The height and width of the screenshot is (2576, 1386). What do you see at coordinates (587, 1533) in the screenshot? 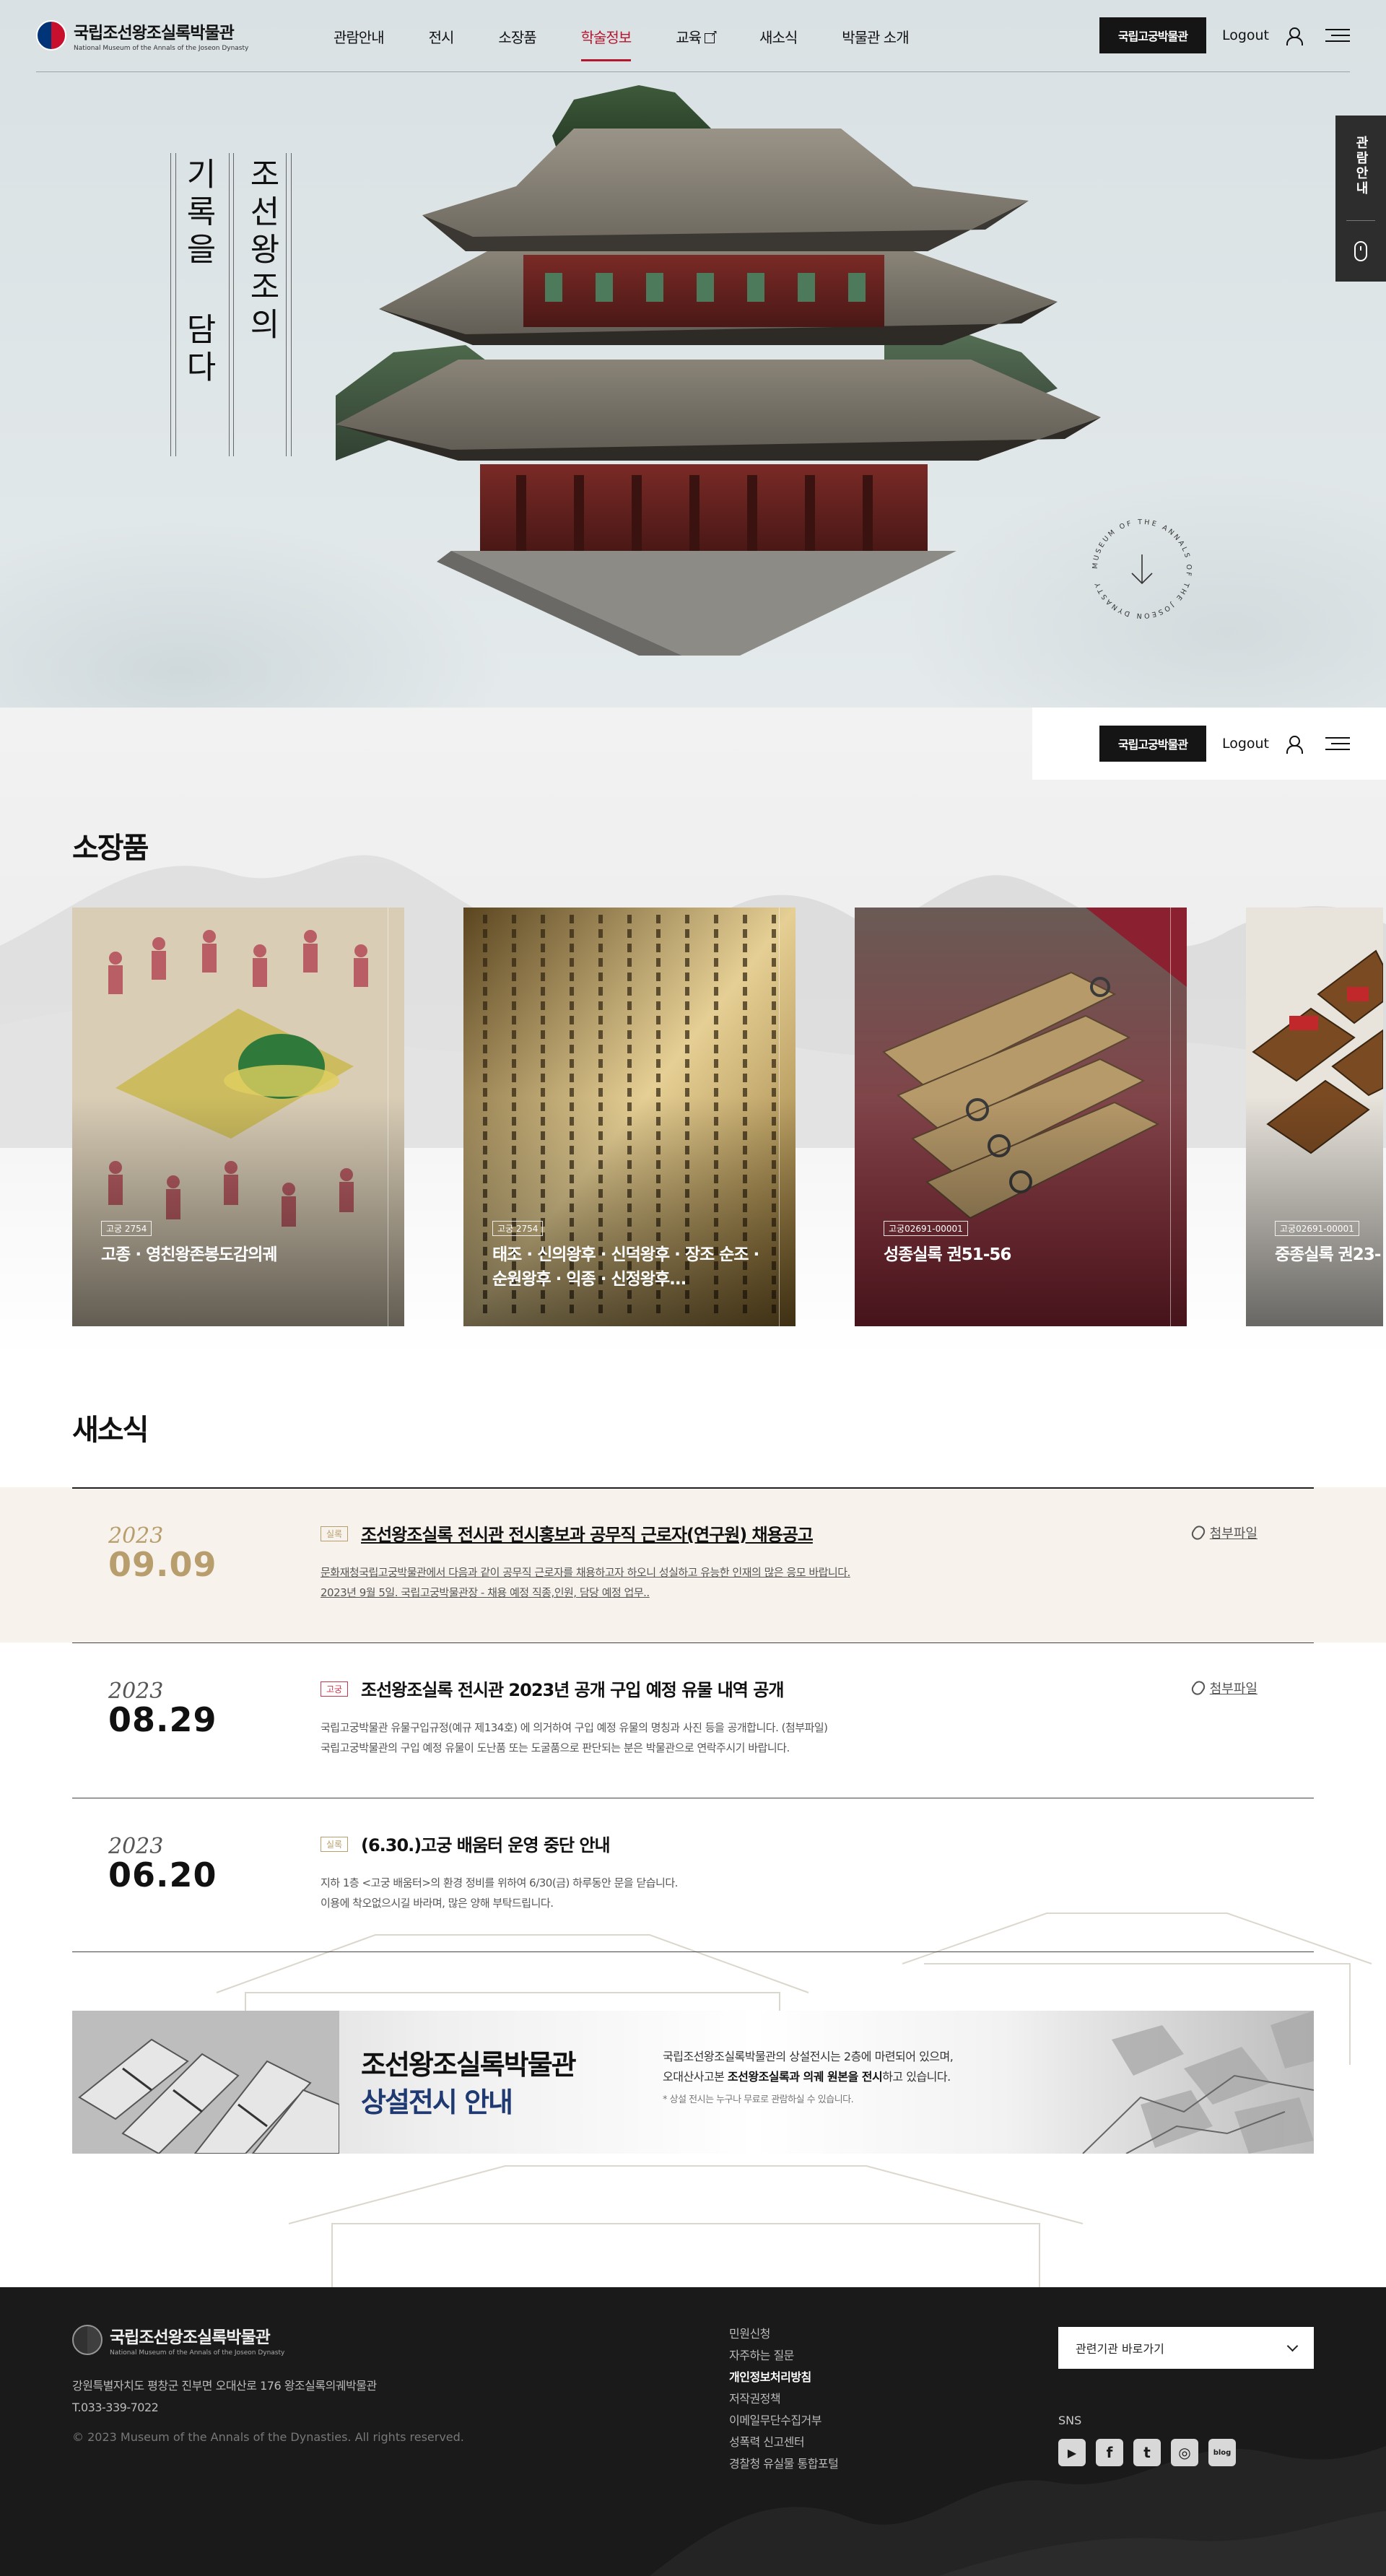
I see `news-headline: 조선왕조실록 전시관 전시홍보과 공무직 근로자(연구원) 채용공고` at bounding box center [587, 1533].